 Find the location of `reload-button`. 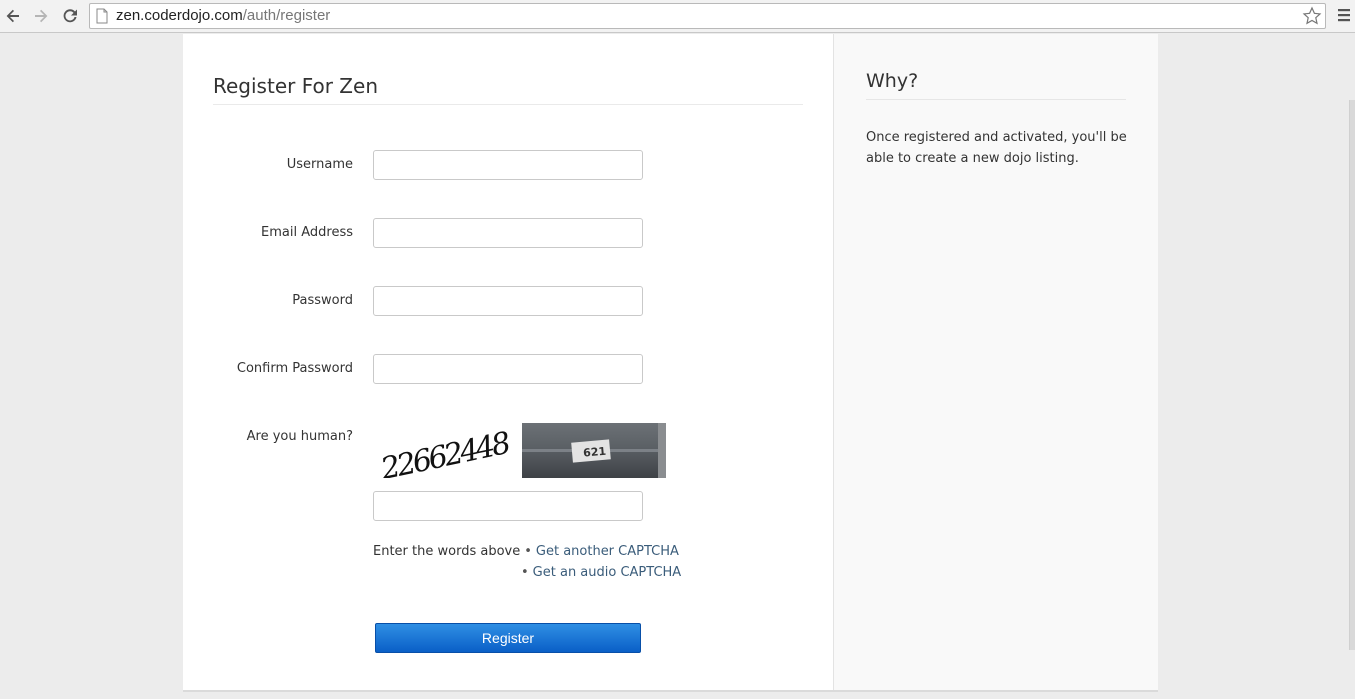

reload-button is located at coordinates (70, 16).